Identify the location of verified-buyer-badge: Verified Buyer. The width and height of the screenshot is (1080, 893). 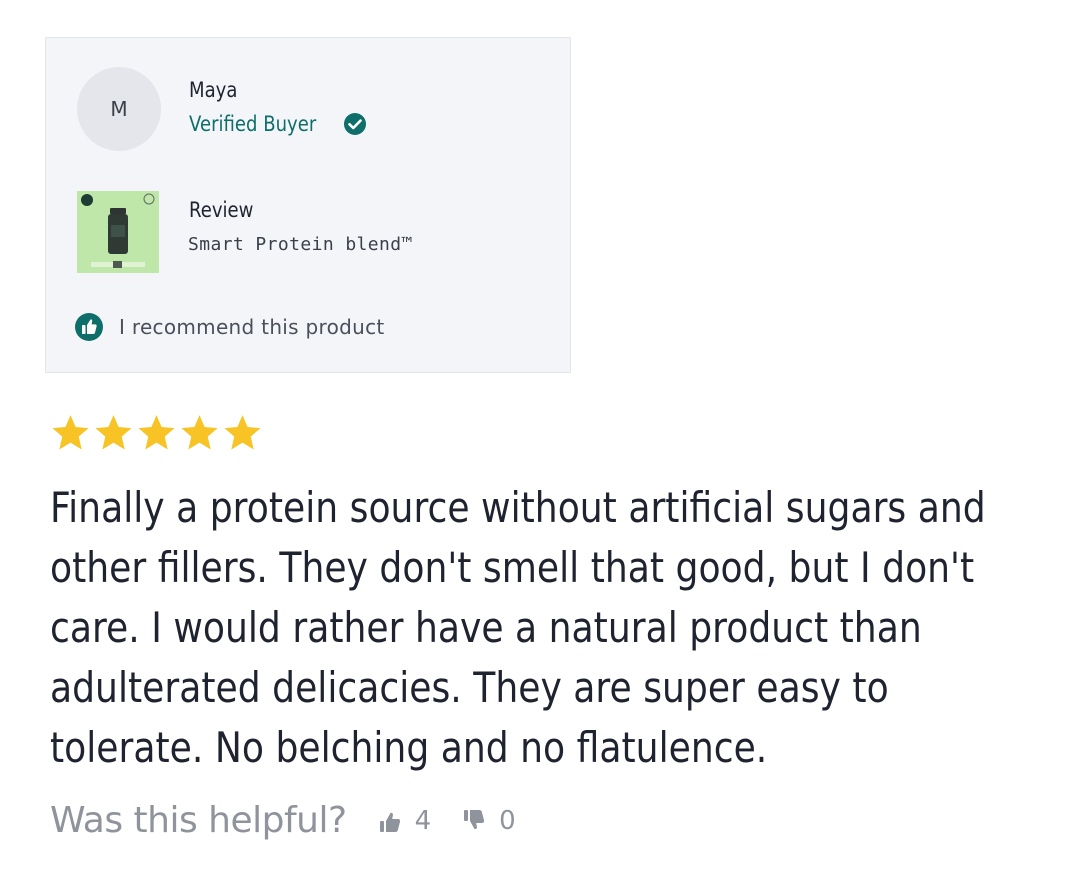
(278, 124).